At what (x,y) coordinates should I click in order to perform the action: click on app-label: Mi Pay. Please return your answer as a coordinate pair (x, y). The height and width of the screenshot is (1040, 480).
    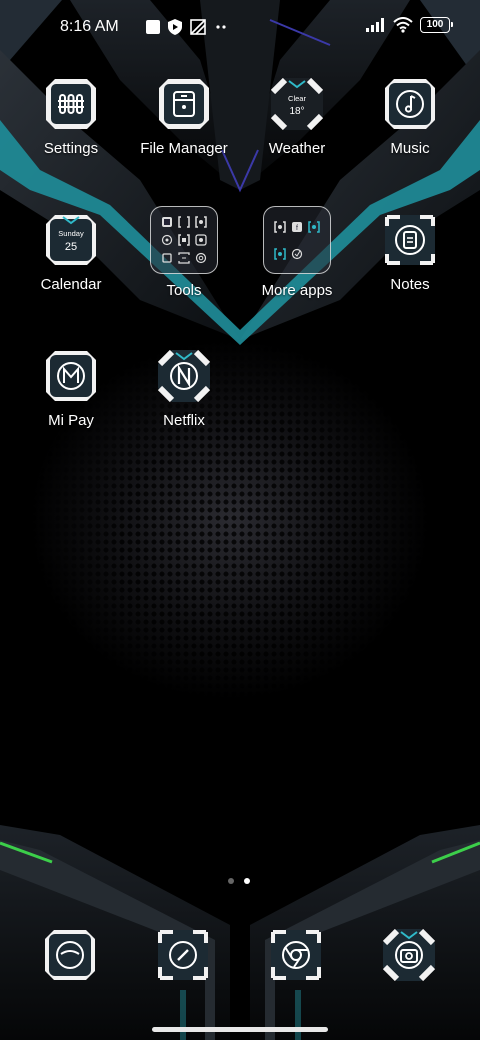
    Looking at the image, I should click on (71, 420).